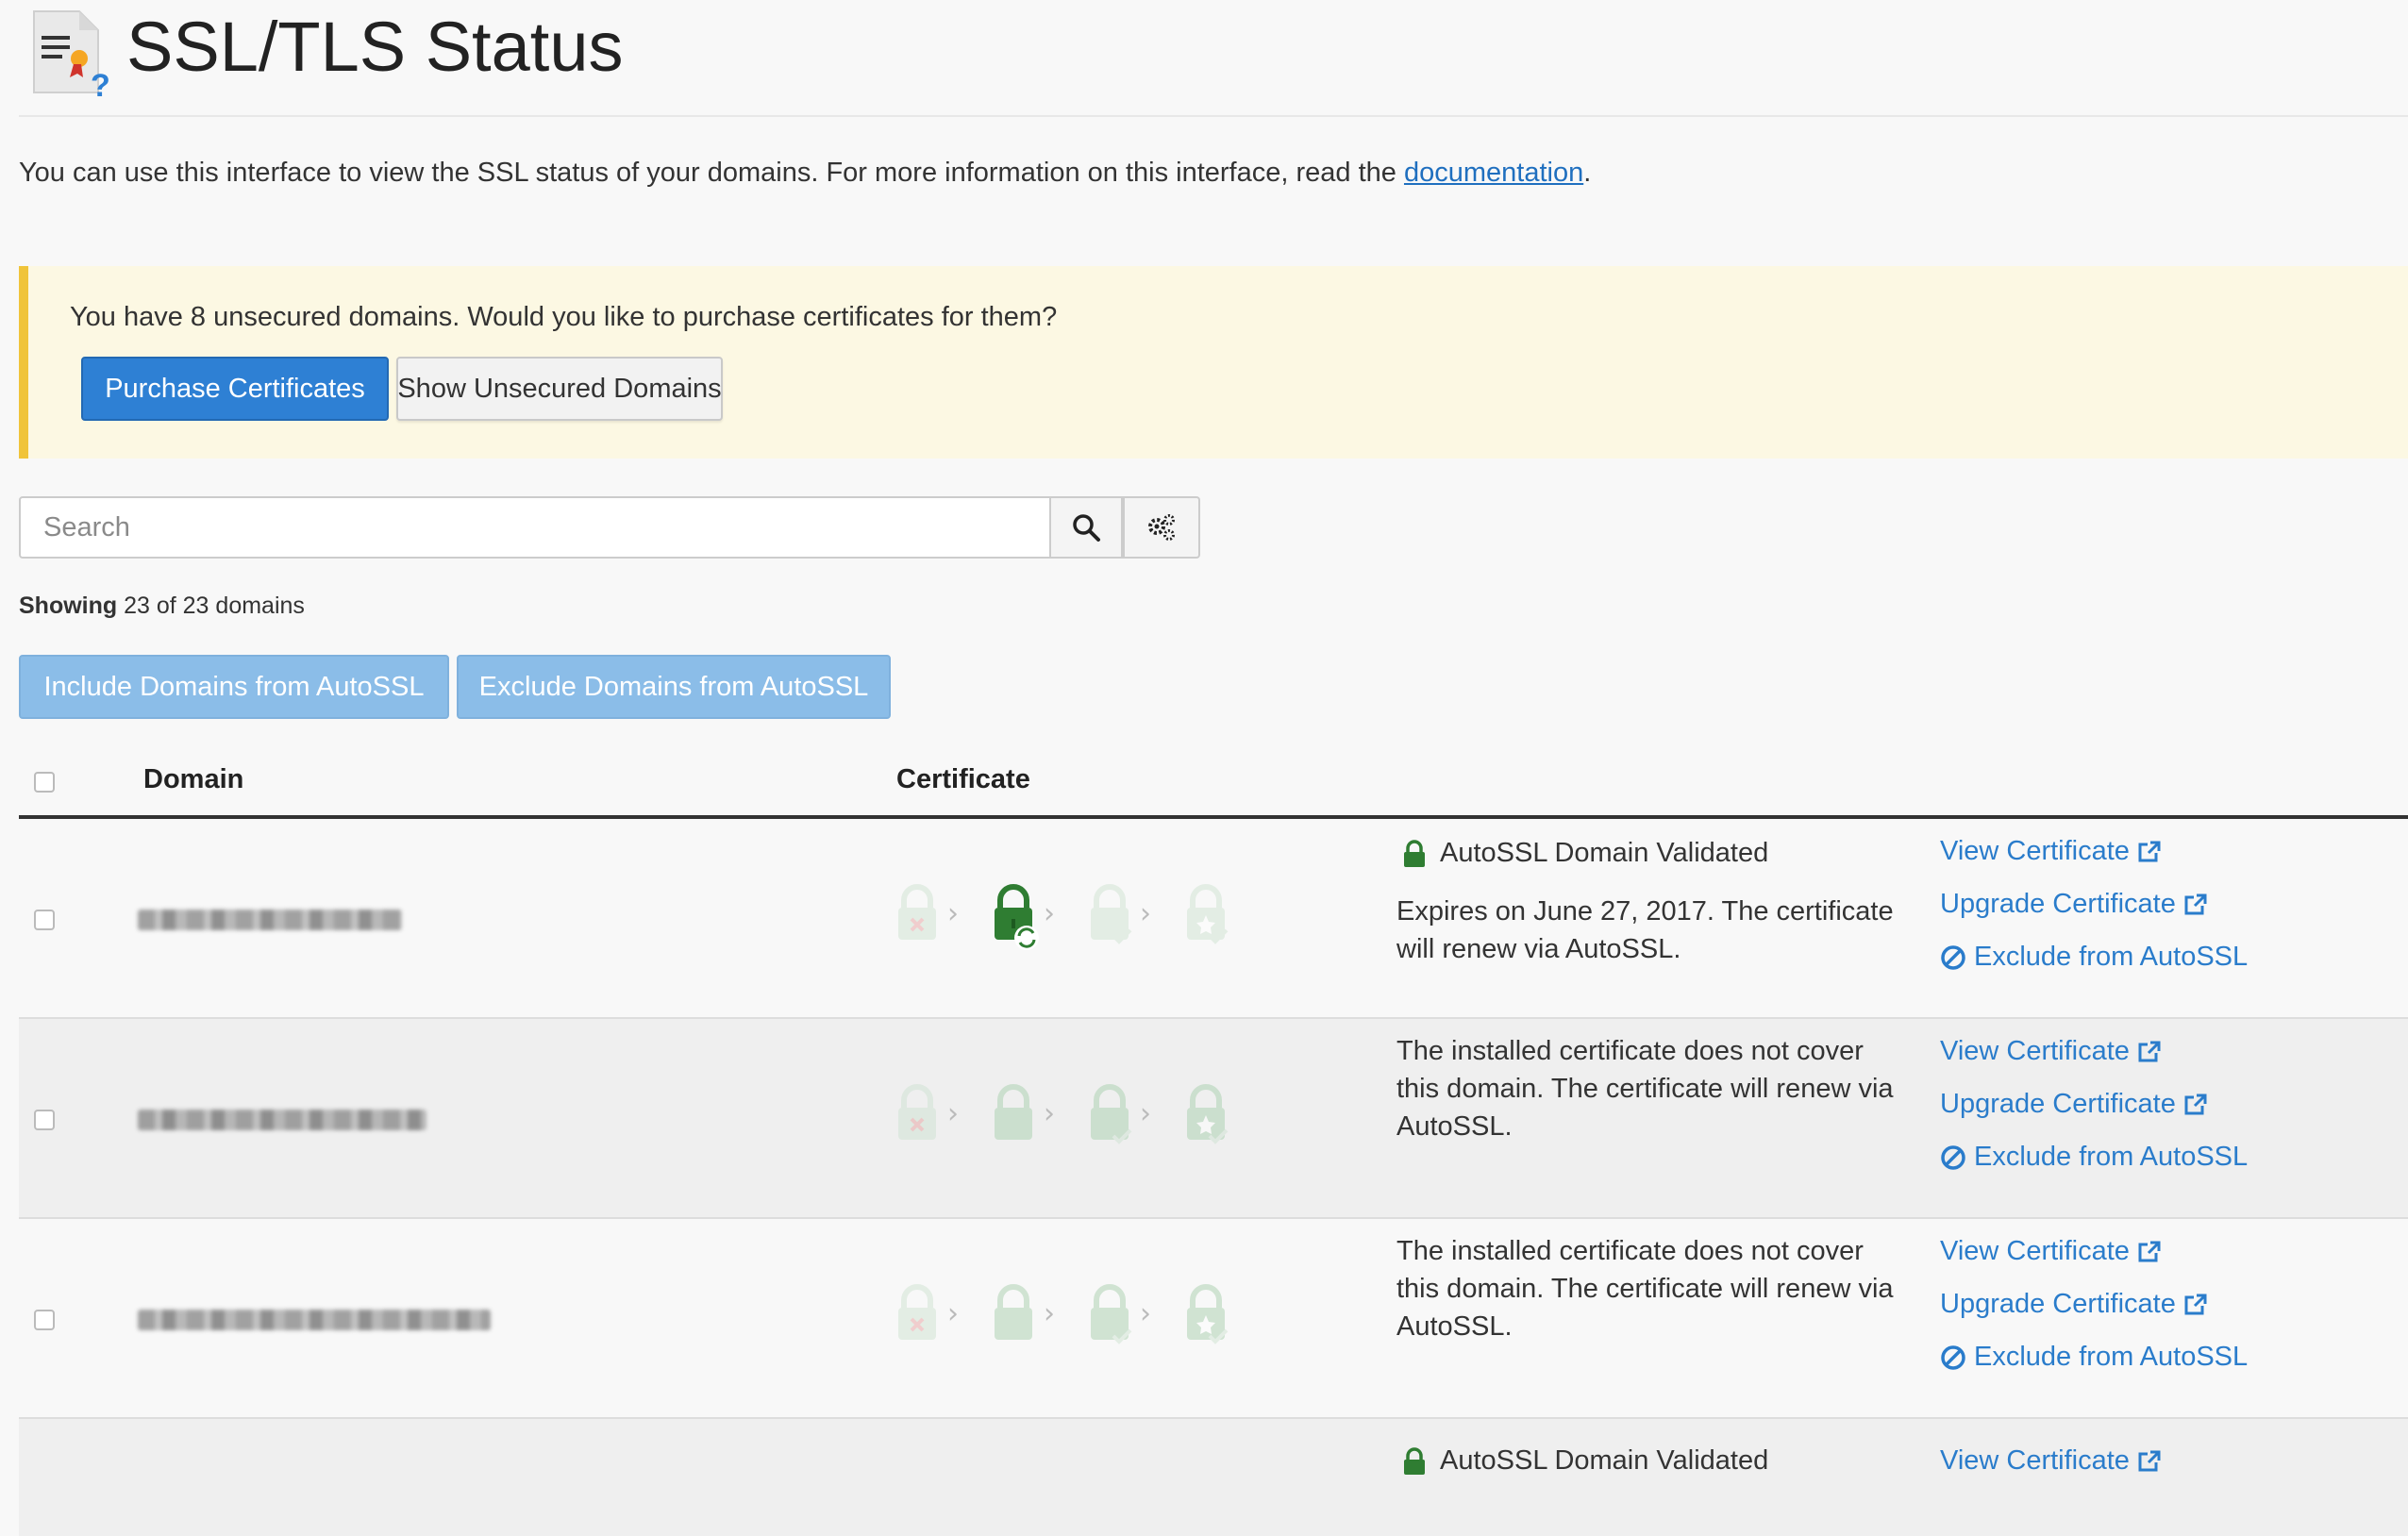 This screenshot has width=2408, height=1536. I want to click on certificate-column-header: Certificate, so click(963, 779).